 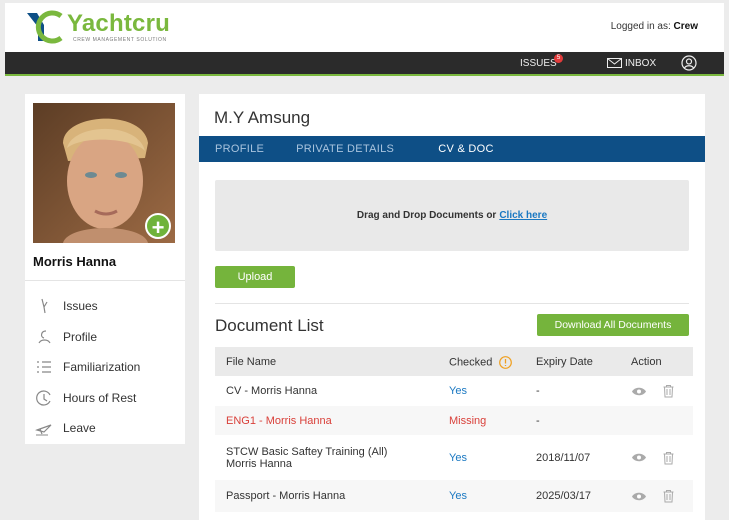 I want to click on logged-in-user: Crew, so click(x=685, y=26).